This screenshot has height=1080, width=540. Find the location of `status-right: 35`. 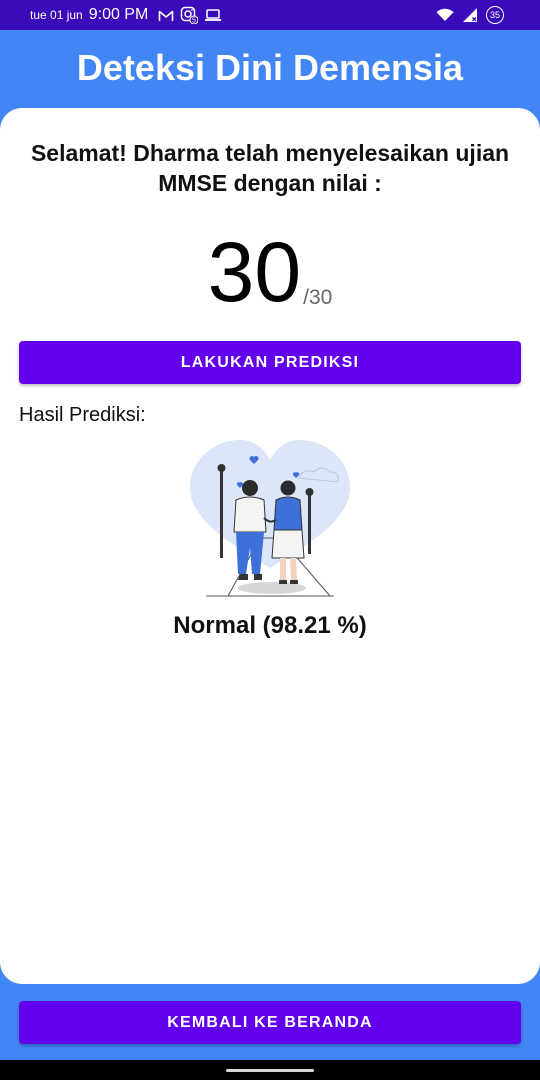

status-right: 35 is located at coordinates (470, 15).